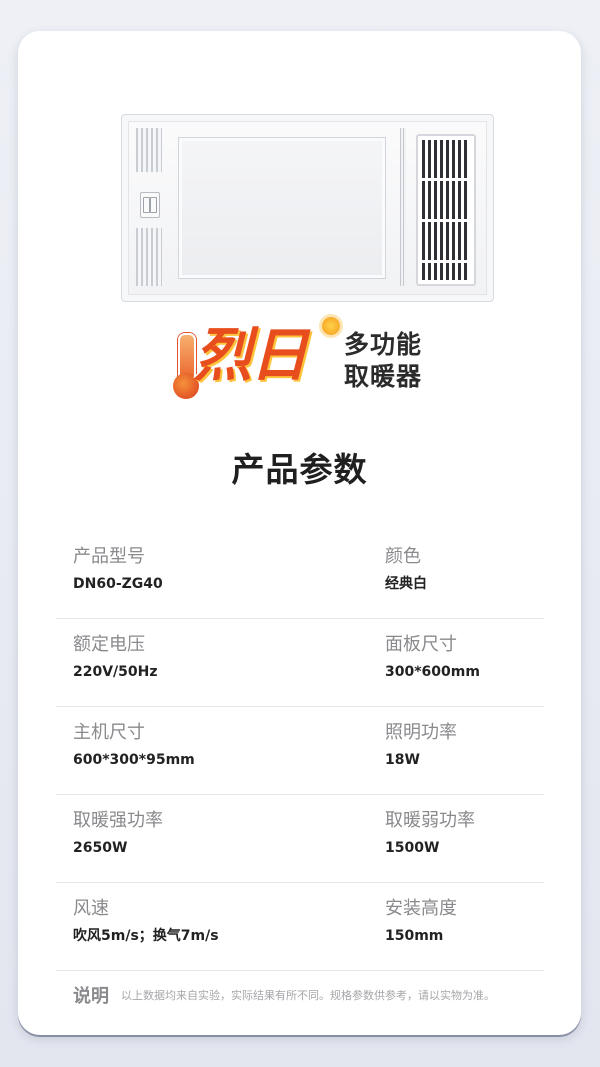  Describe the element at coordinates (118, 820) in the screenshot. I see `spec-label: 取暖强功率` at that location.